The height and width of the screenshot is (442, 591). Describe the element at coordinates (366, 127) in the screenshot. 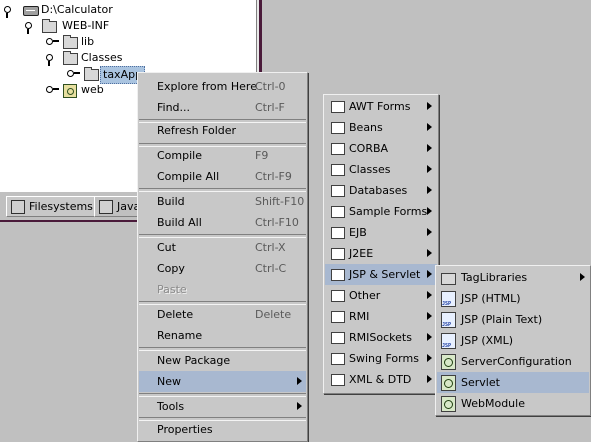

I see `menu-label: Beans` at that location.